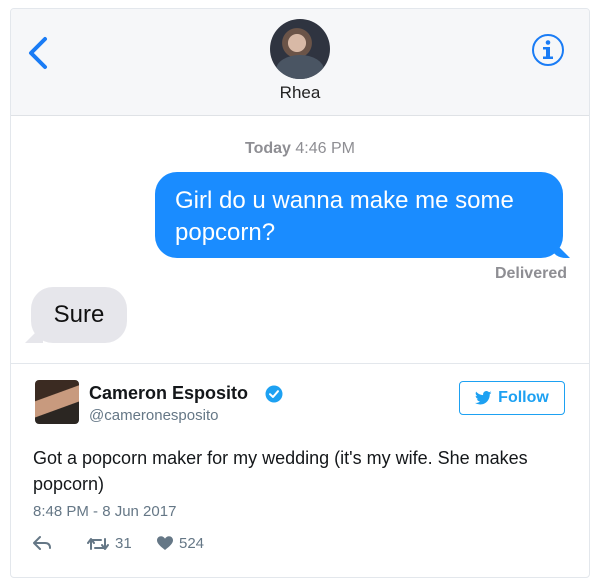  Describe the element at coordinates (123, 543) in the screenshot. I see `retweet-count: 31` at that location.